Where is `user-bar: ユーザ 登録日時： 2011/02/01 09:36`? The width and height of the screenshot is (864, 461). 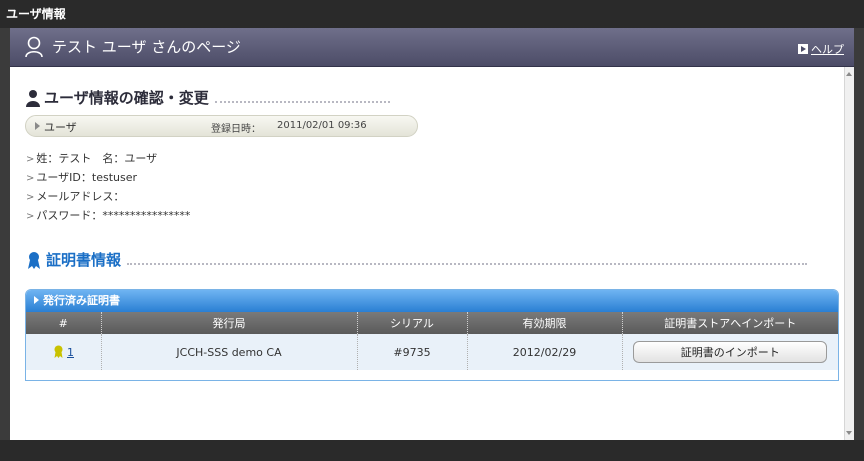 user-bar: ユーザ 登録日時： 2011/02/01 09:36 is located at coordinates (221, 126).